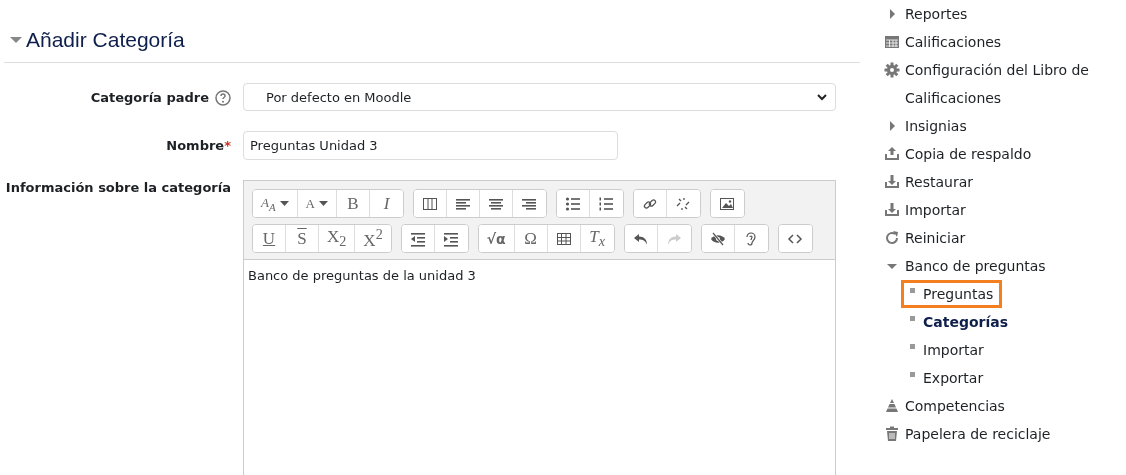 The width and height of the screenshot is (1126, 475). I want to click on image-icon, so click(727, 203).